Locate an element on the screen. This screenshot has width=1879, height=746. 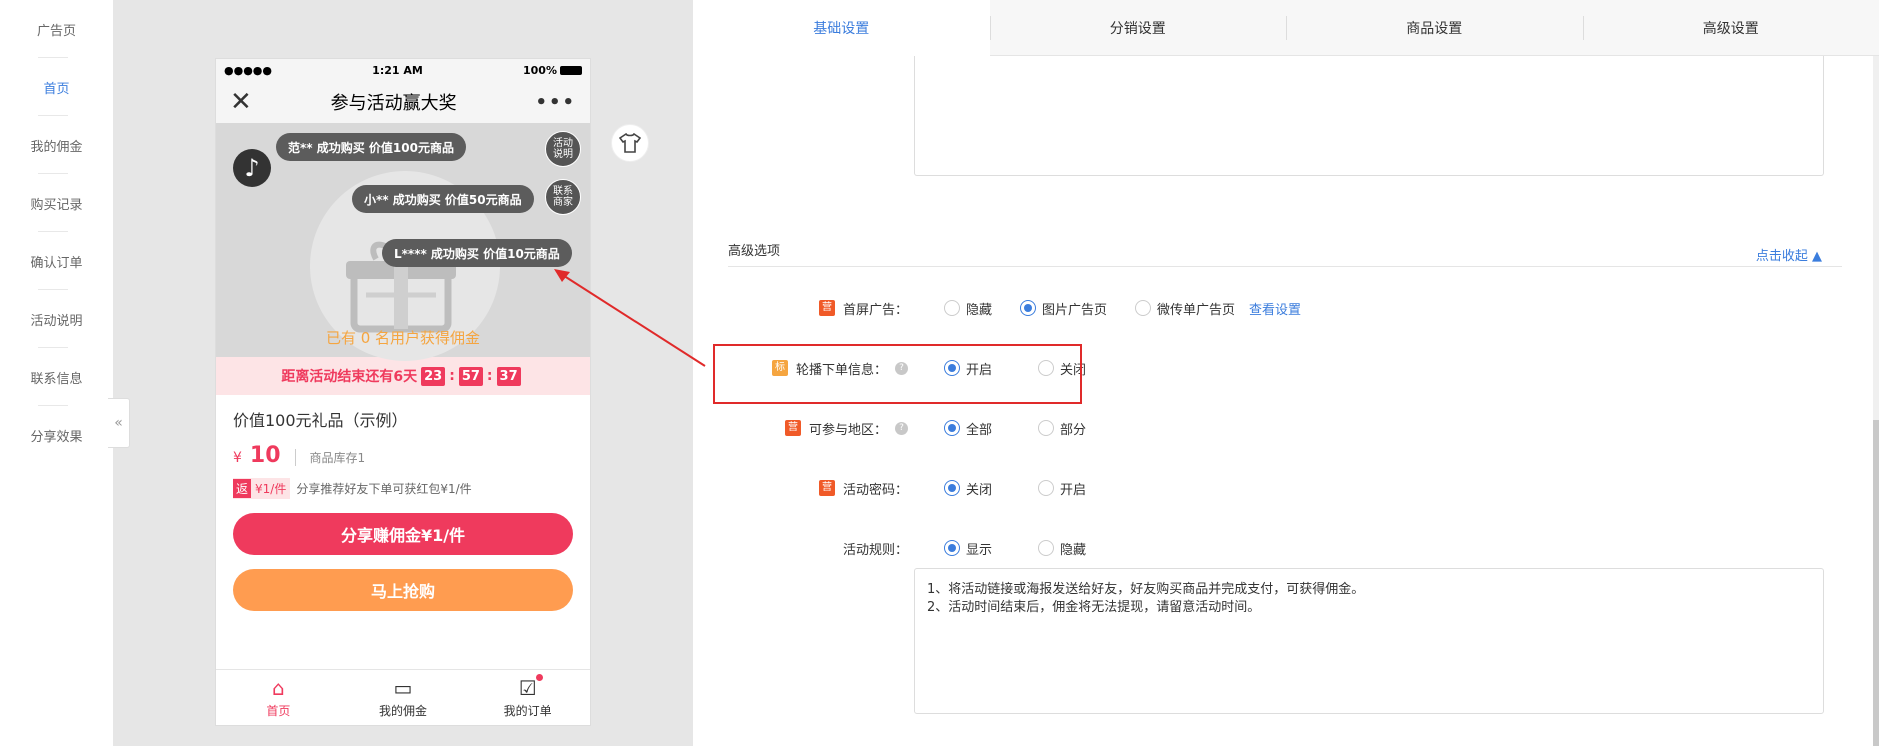
nav-item-activity-info: 活动说明 is located at coordinates (56, 319).